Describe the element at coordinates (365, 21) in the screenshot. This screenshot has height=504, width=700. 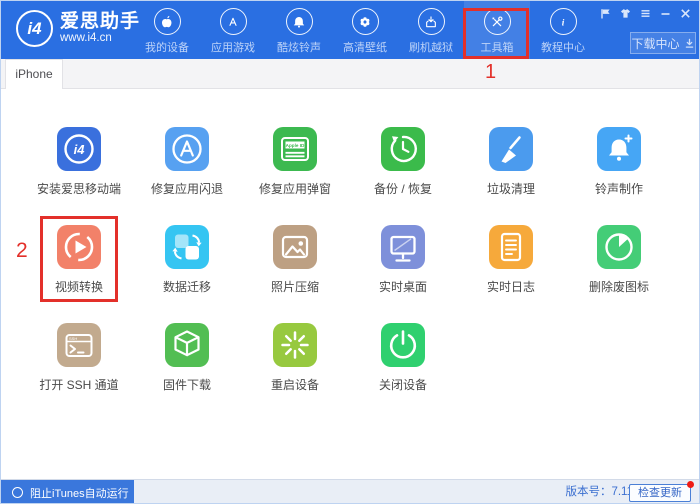
I see `wallpaper-flower-icon` at that location.